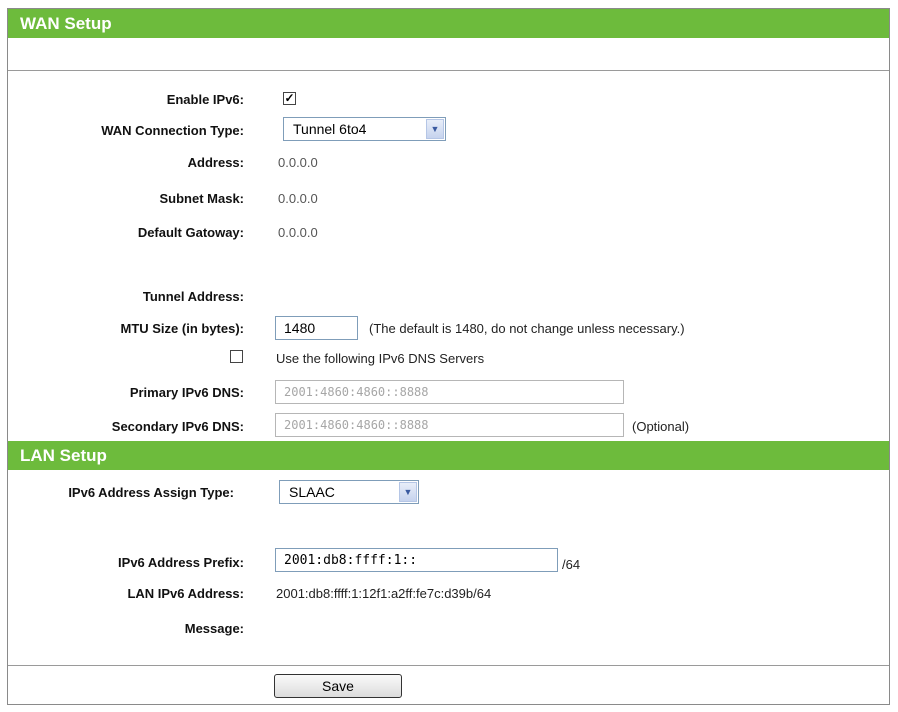  I want to click on ipv6-assign-type-label: IPv6 Address Assign Type:, so click(151, 492).